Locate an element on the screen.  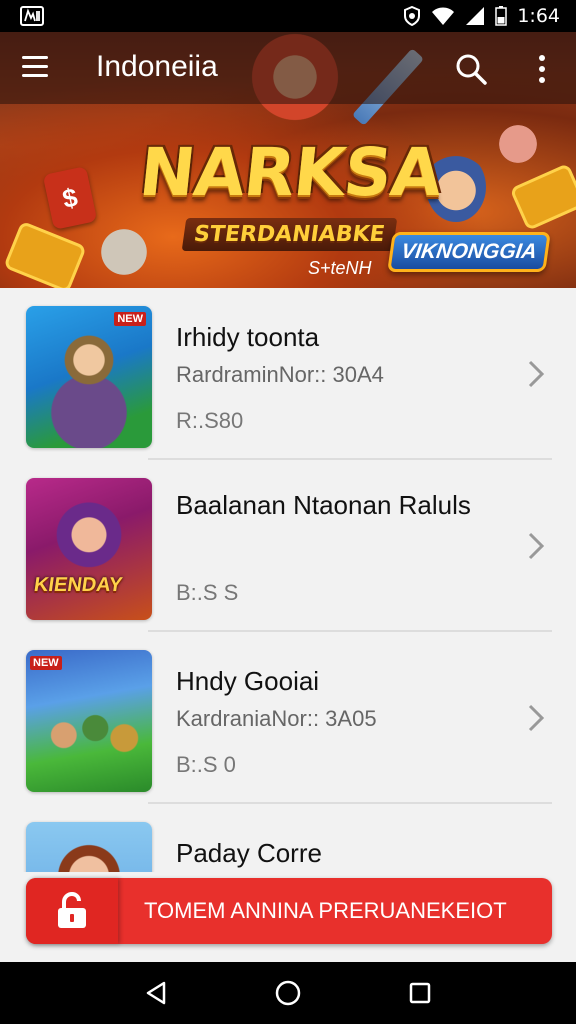
item-title: Paday Corre is located at coordinates (249, 853).